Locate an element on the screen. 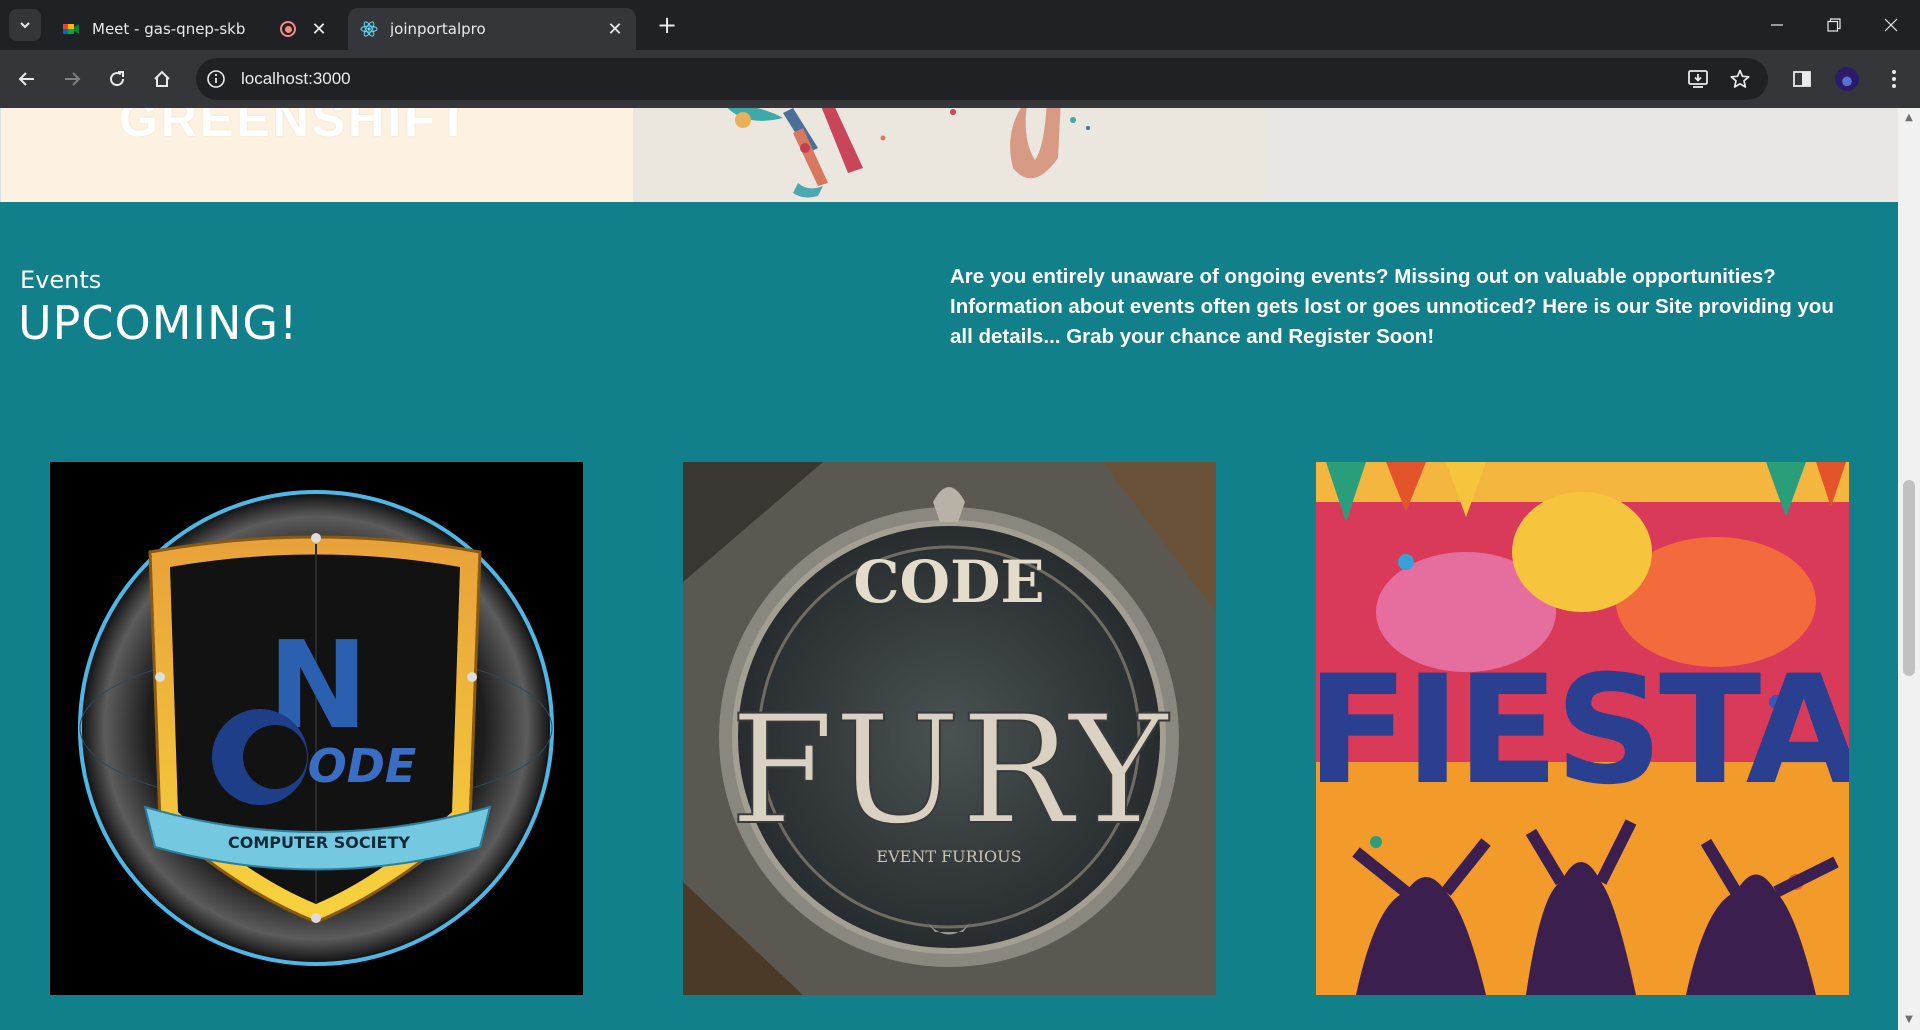 Image resolution: width=1920 pixels, height=1030 pixels. back-button is located at coordinates (27, 79).